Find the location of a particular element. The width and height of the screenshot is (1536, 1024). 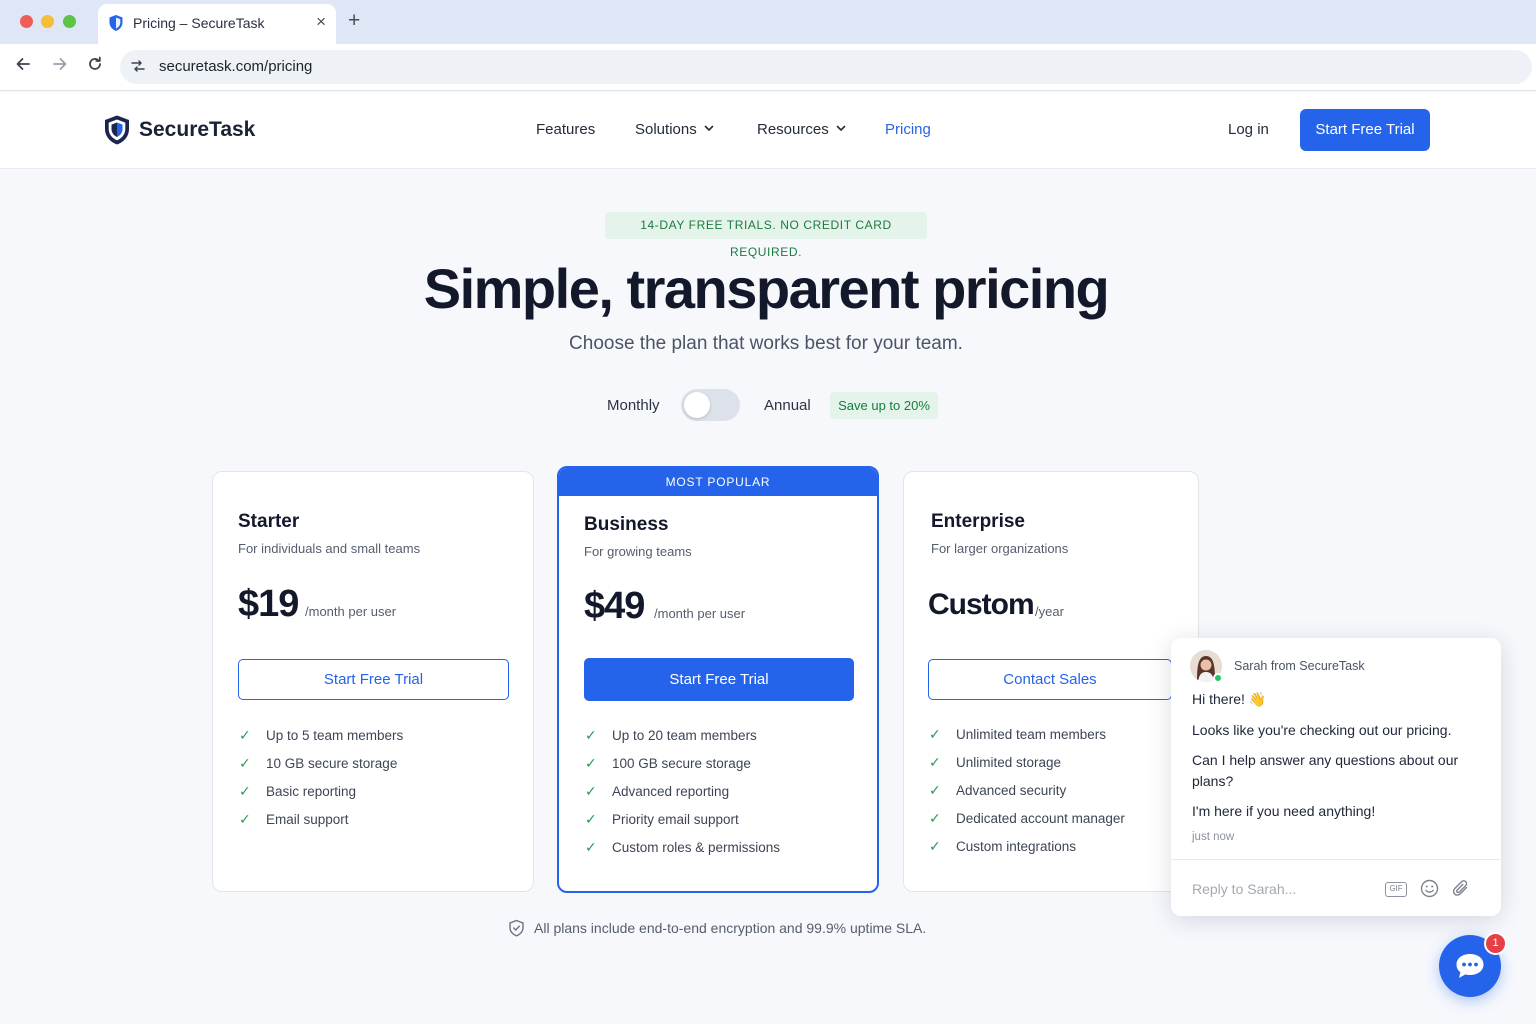

plan-unit: /month per user is located at coordinates (700, 613).